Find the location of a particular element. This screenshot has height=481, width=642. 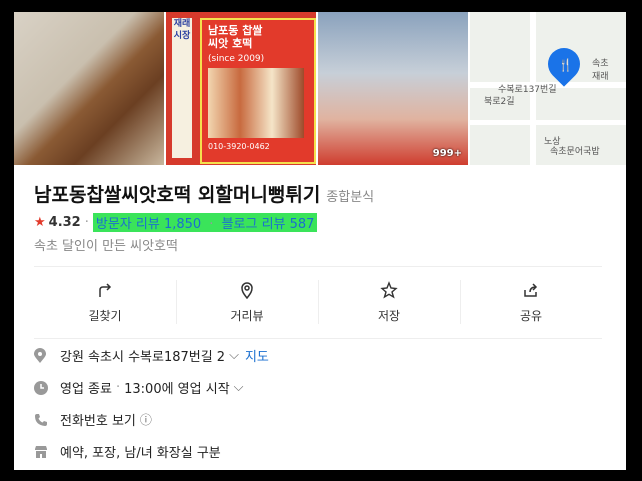

share-button: 공유 is located at coordinates (531, 302).